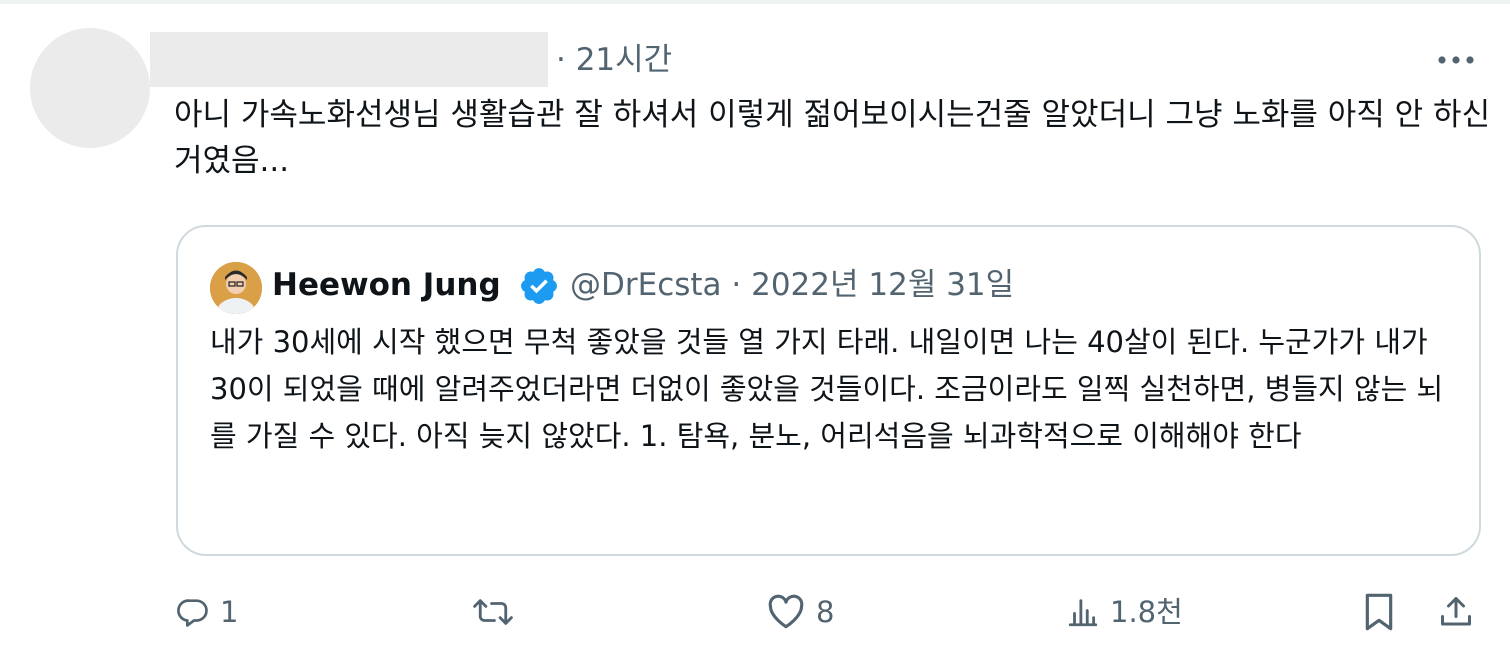 This screenshot has width=1510, height=668. I want to click on bookmark-icon, so click(1379, 612).